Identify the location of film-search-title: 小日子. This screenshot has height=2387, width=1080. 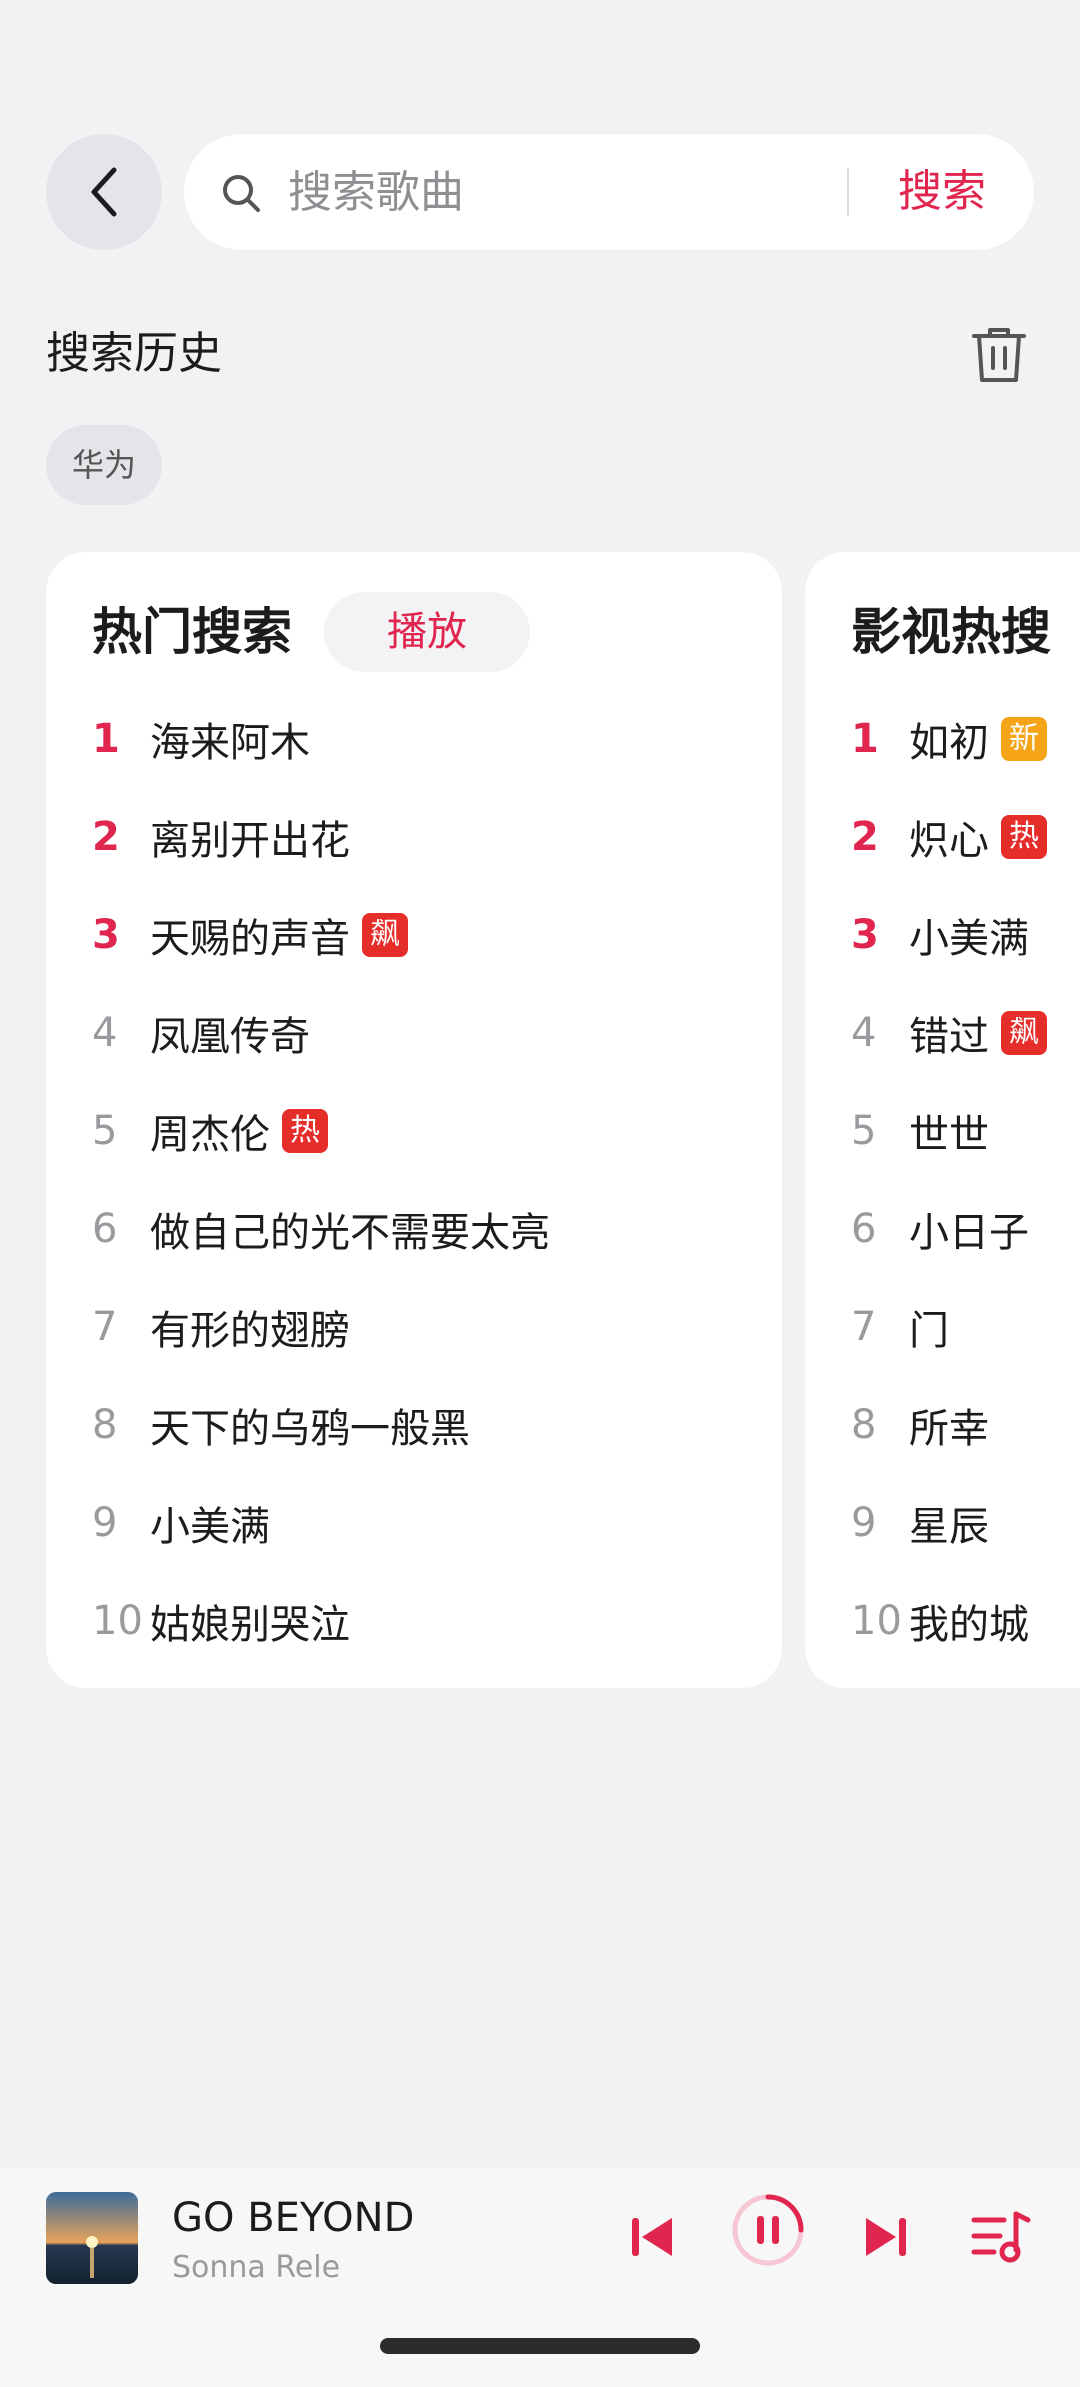
(969, 1233).